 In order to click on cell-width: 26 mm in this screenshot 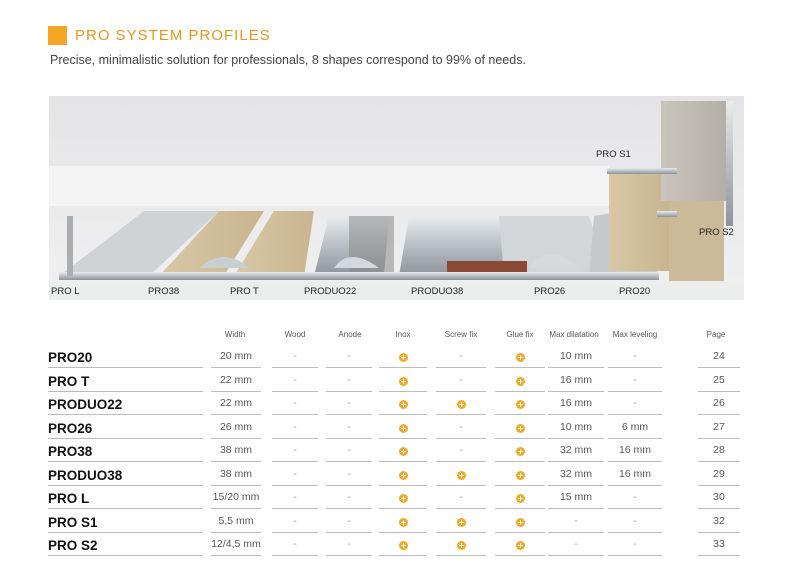, I will do `click(236, 426)`.